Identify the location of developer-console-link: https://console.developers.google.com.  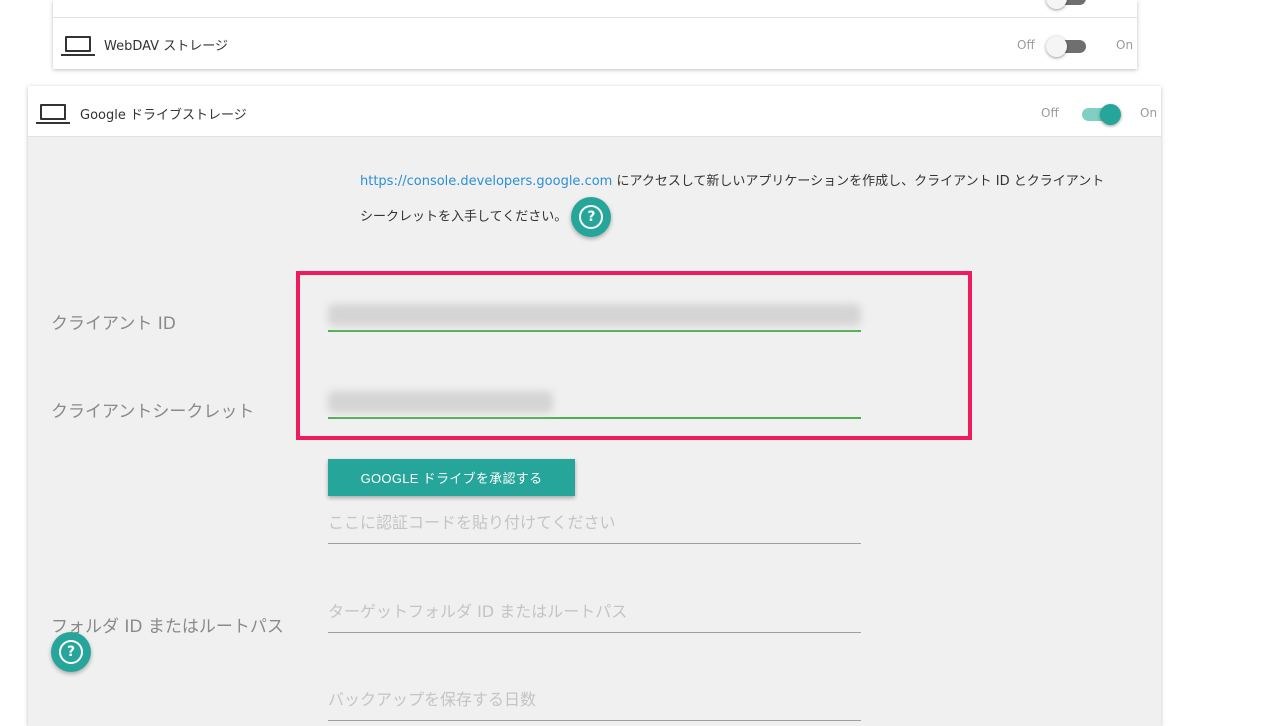
(486, 181).